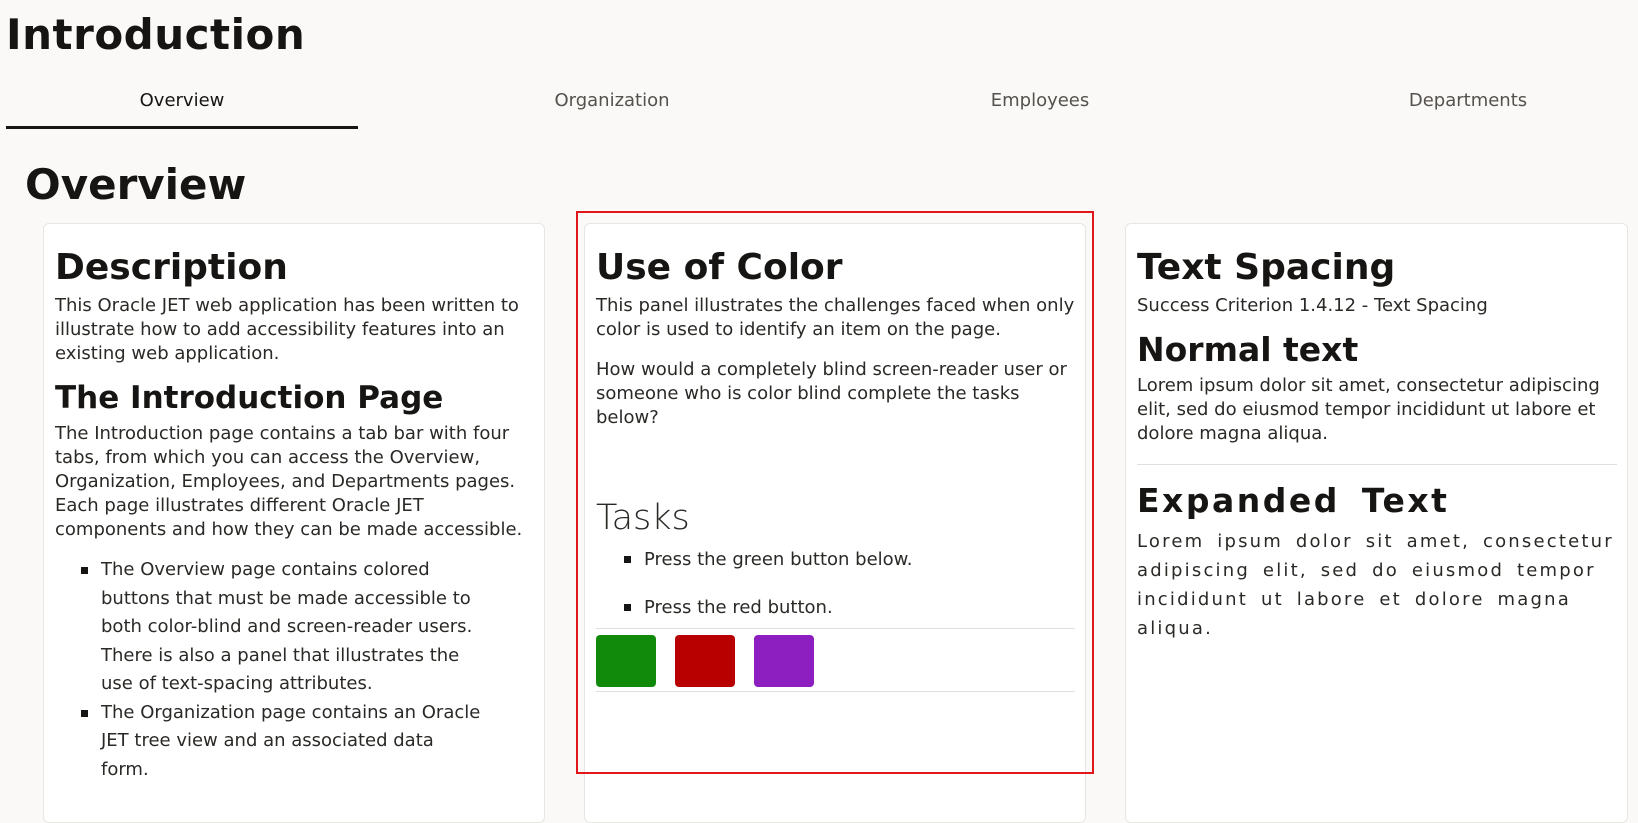  Describe the element at coordinates (182, 103) in the screenshot. I see `tab-overview: Overview` at that location.